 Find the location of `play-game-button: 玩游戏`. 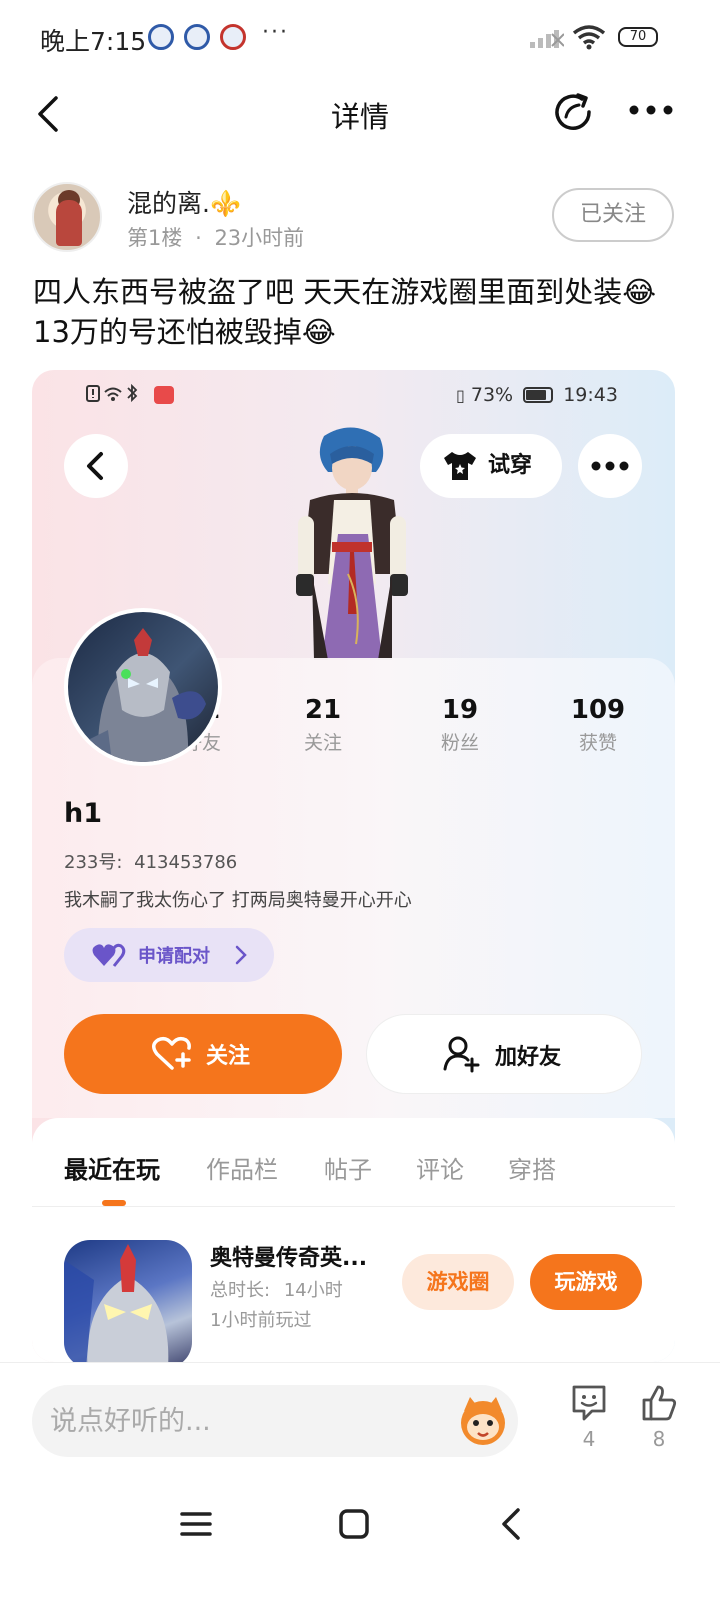

play-game-button: 玩游戏 is located at coordinates (586, 1282).